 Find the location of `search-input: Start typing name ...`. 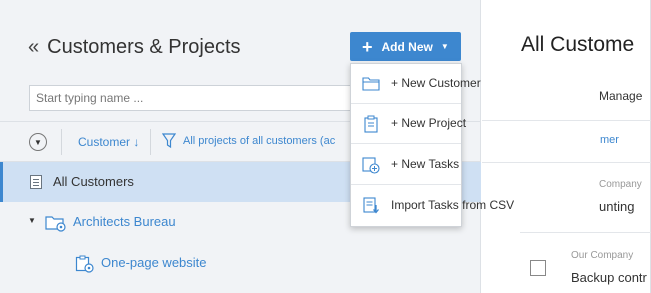

search-input: Start typing name ... is located at coordinates (197, 98).